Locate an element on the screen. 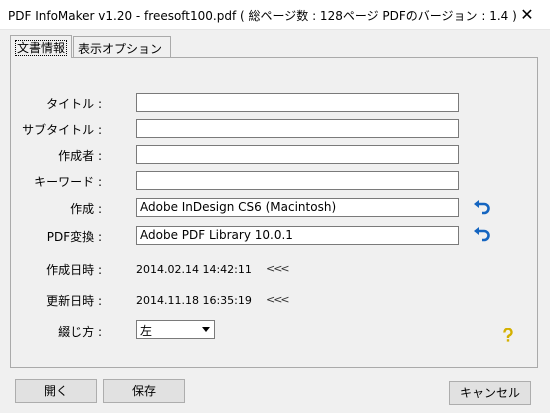 This screenshot has height=413, width=550. help-icon is located at coordinates (508, 335).